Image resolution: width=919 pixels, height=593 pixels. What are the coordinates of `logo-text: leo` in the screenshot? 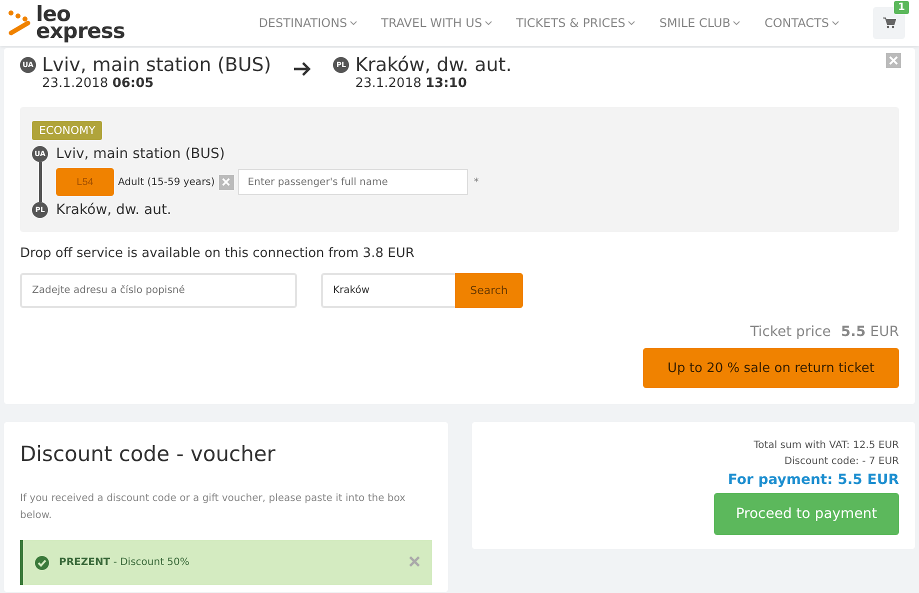 It's located at (54, 14).